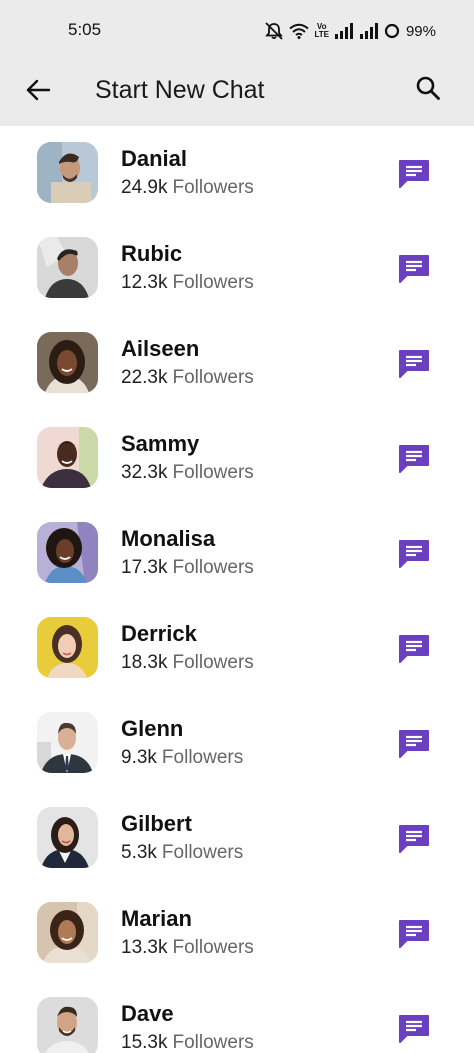 This screenshot has height=1053, width=474. I want to click on contact-row: Ailseen 22.3k Followers, so click(237, 363).